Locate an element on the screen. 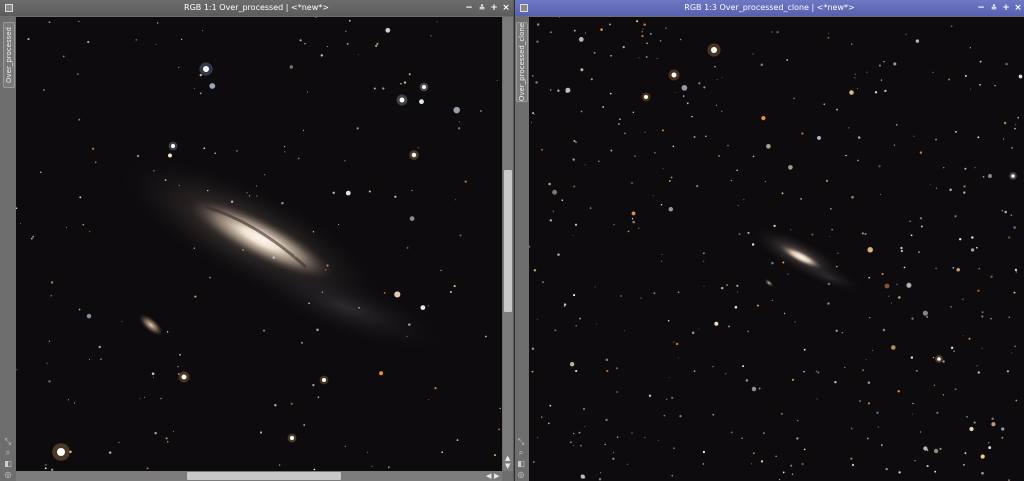 This screenshot has width=1024, height=481. bright-star is located at coordinates (424, 87).